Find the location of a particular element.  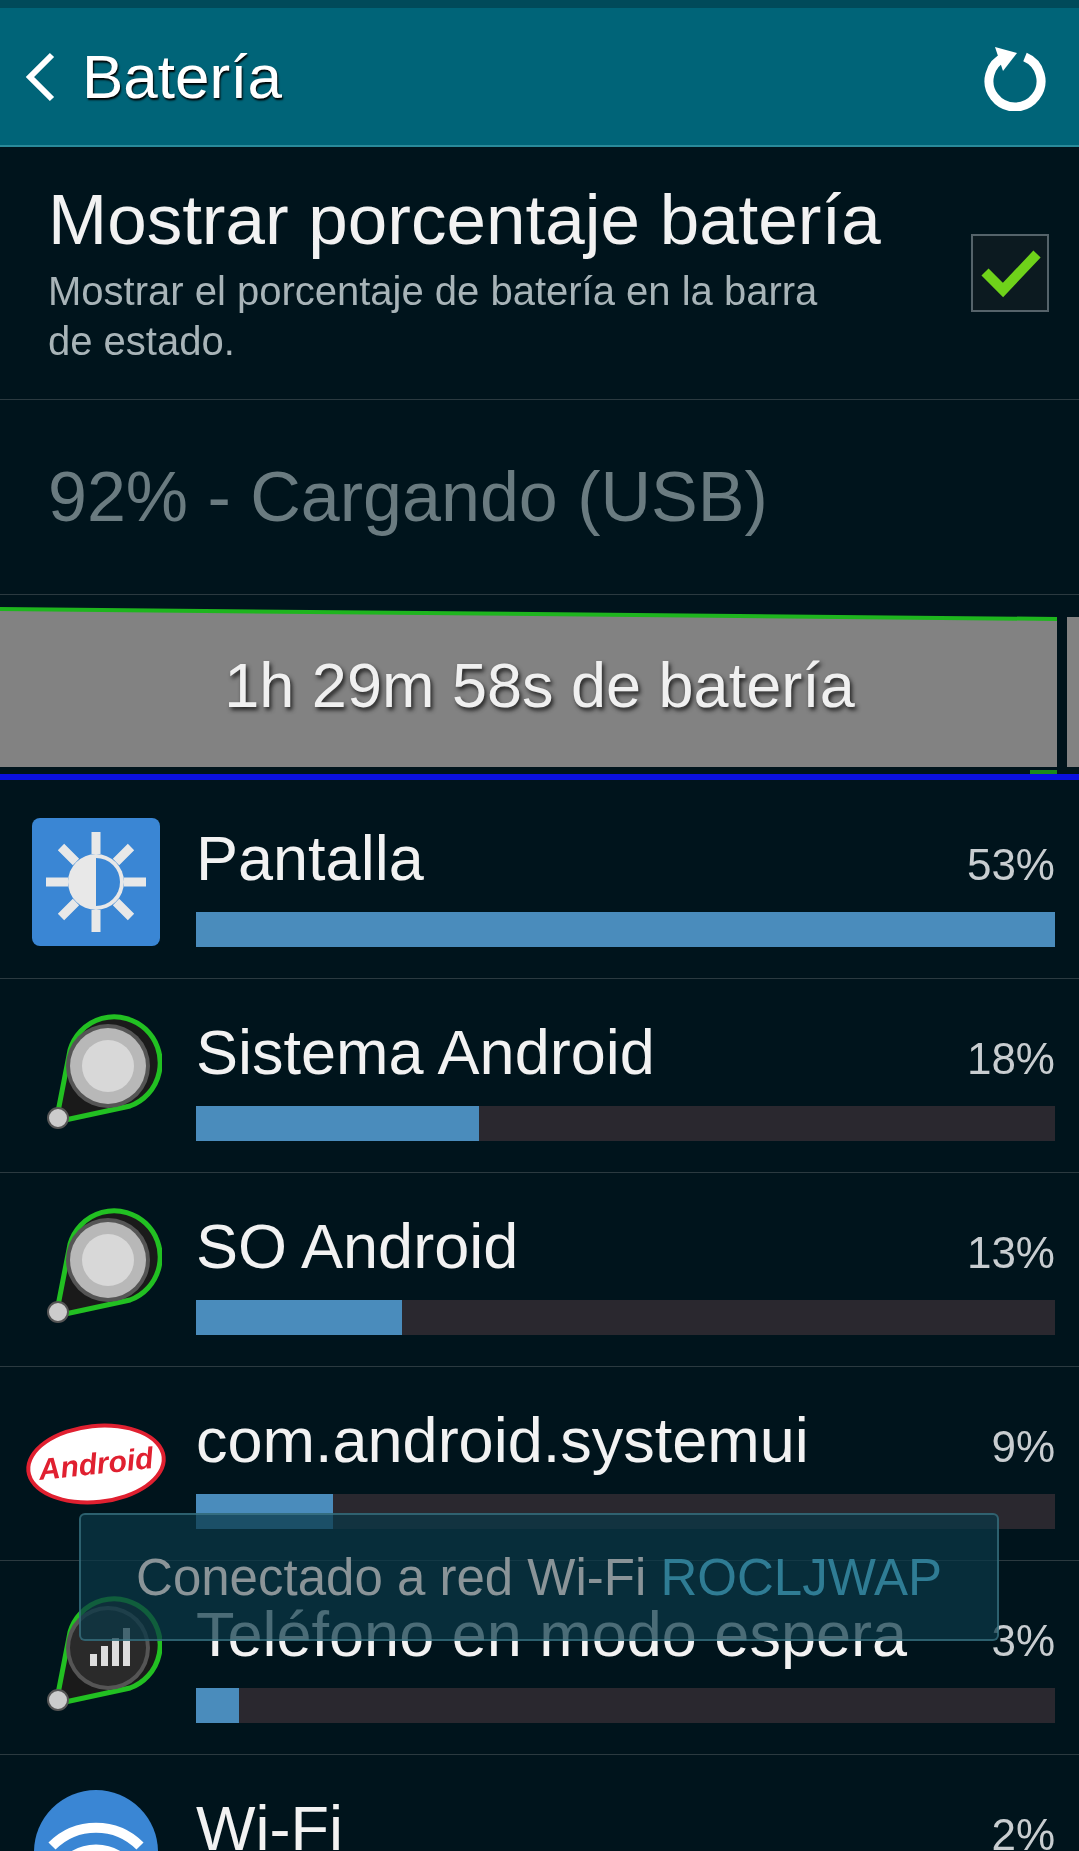

app-name: SO Android is located at coordinates (358, 1246).